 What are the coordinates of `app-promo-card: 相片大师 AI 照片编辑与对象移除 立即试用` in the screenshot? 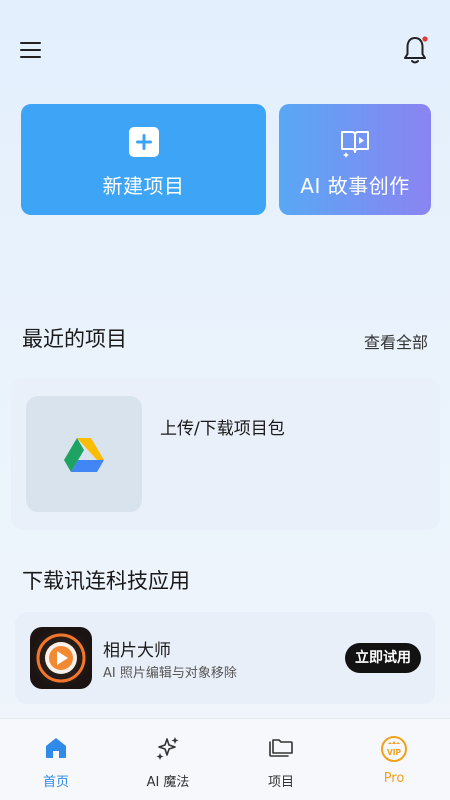 It's located at (225, 658).